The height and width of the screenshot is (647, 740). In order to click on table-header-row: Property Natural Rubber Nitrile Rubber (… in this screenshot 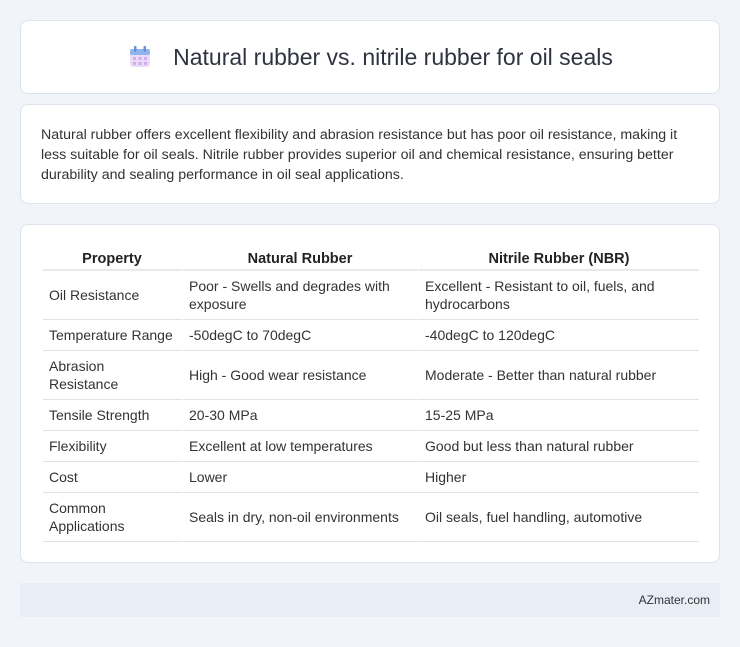, I will do `click(371, 258)`.